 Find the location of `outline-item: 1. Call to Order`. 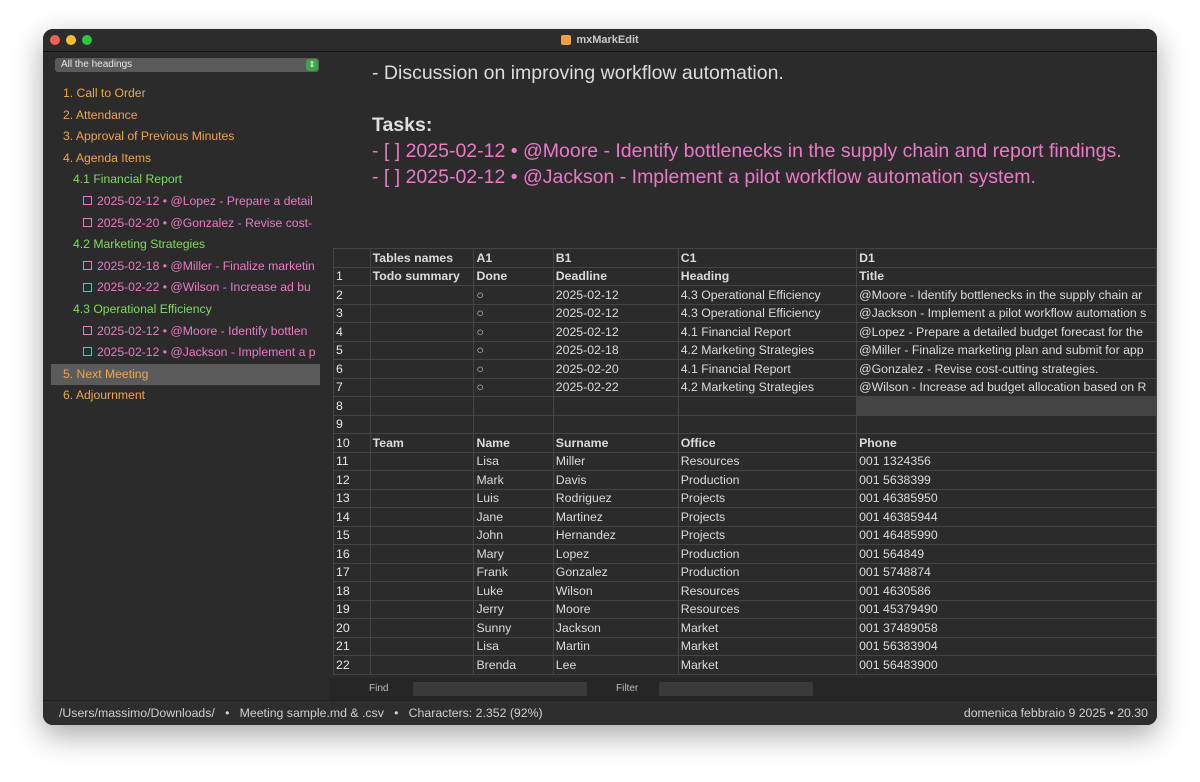

outline-item: 1. Call to Order is located at coordinates (185, 94).